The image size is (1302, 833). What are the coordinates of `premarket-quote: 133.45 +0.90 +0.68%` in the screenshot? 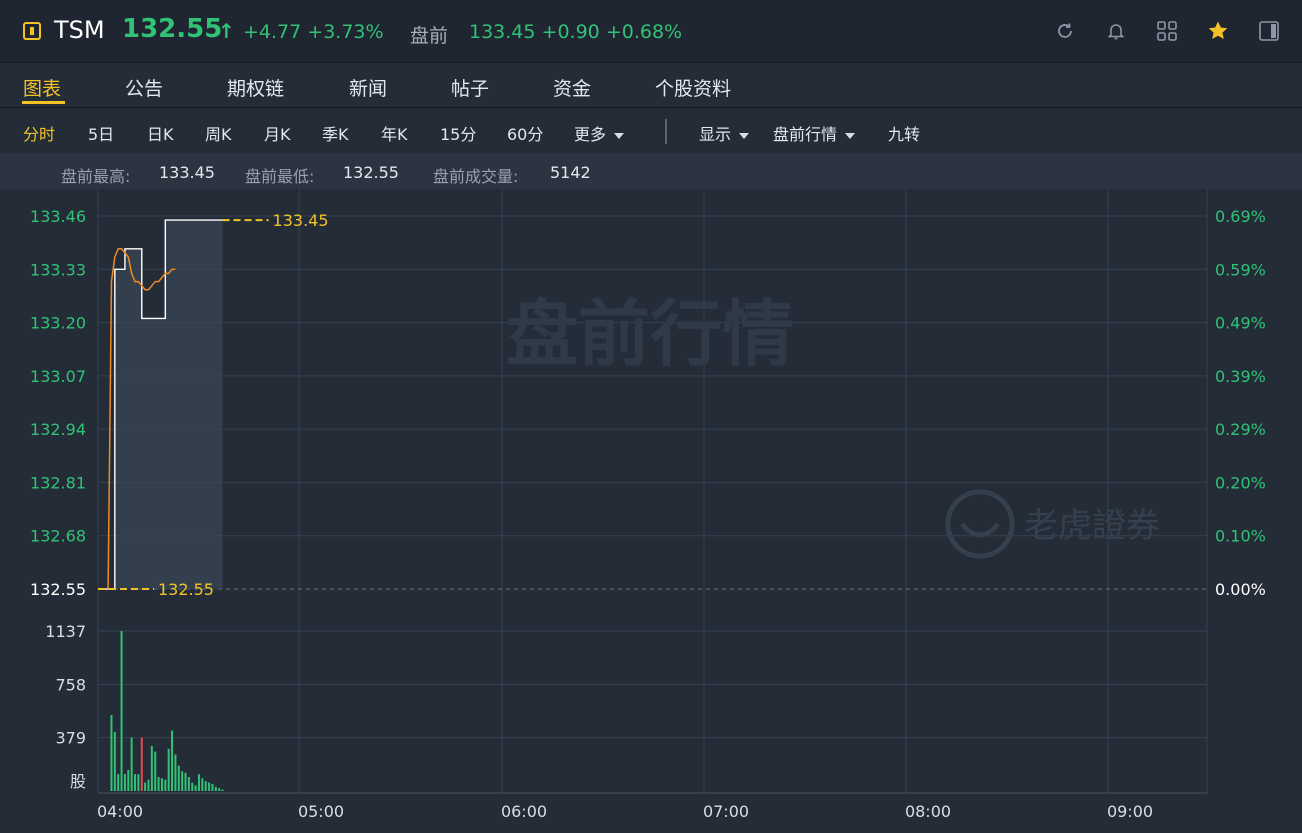 It's located at (576, 32).